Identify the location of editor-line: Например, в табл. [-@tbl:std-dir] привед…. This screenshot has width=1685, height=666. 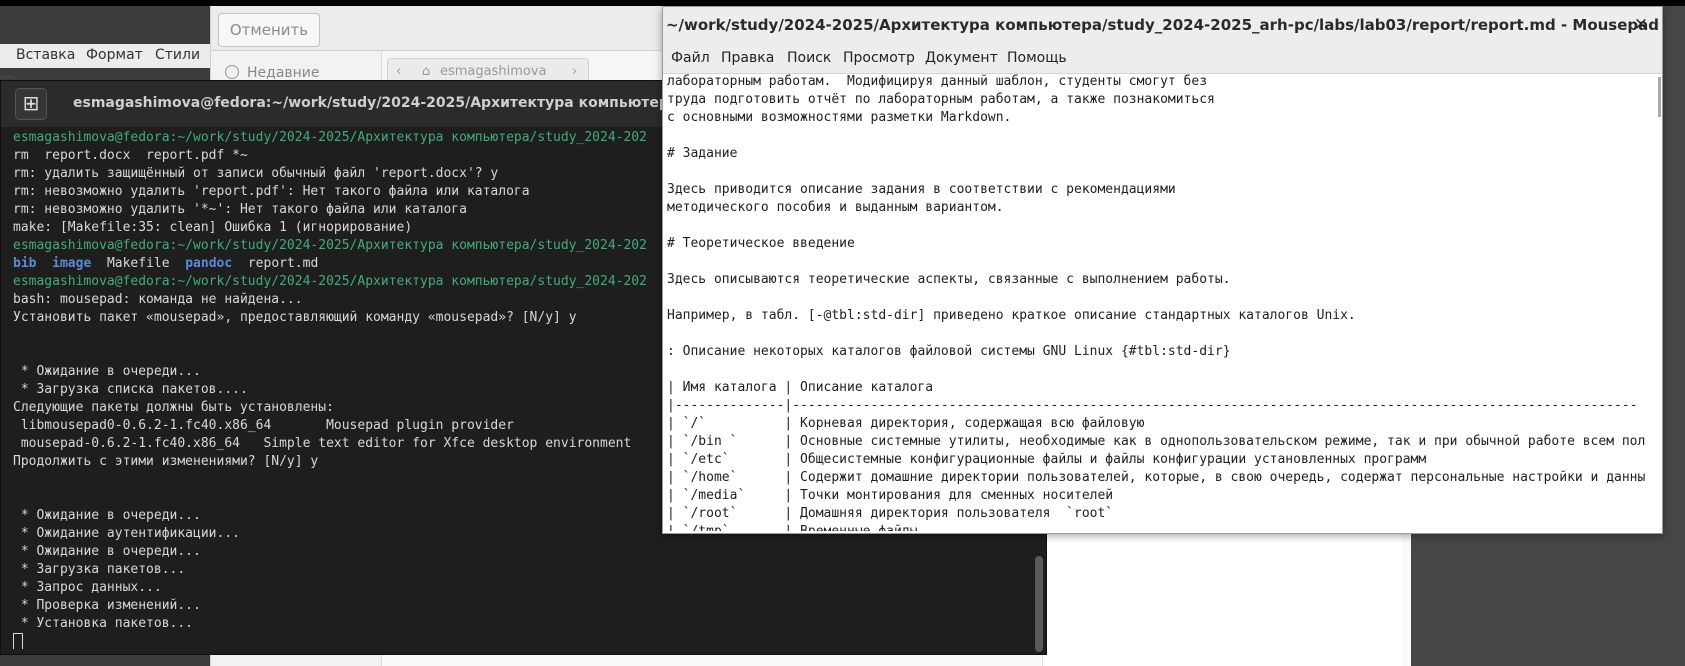
(1011, 315).